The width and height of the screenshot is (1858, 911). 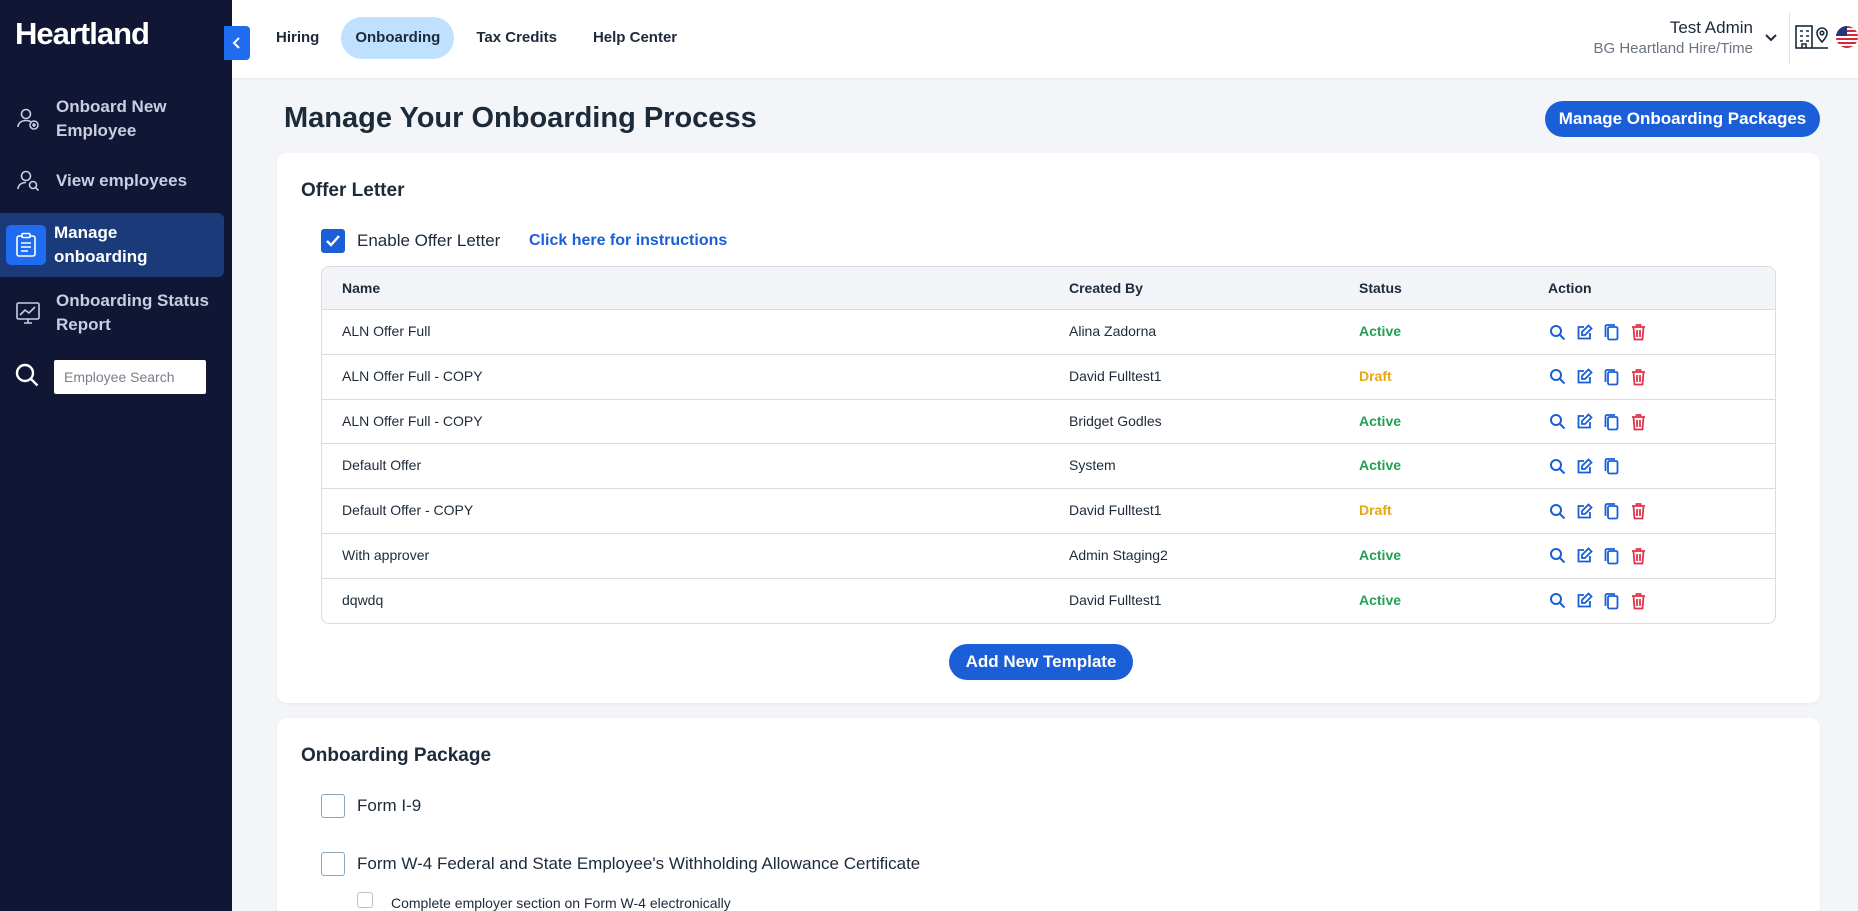 I want to click on checkmark-icon, so click(x=333, y=241).